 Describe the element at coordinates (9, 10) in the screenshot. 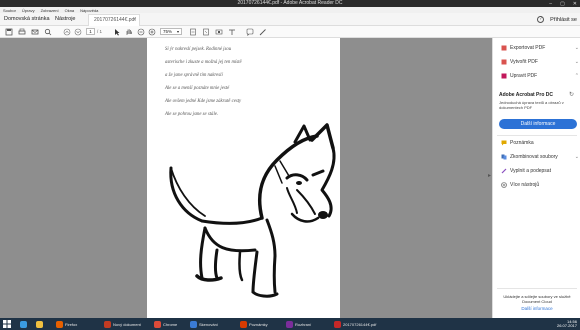

I see `menu-file: Soubor` at that location.